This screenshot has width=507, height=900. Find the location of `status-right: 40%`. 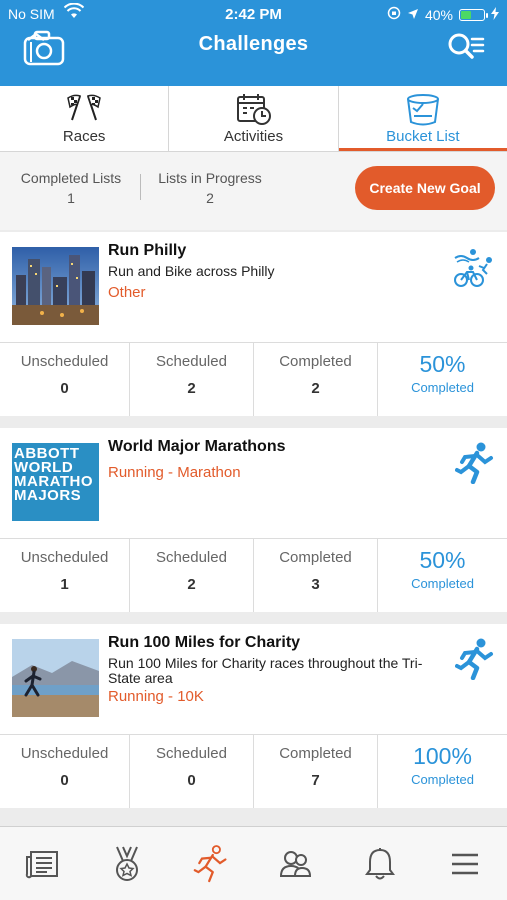

status-right: 40% is located at coordinates (443, 14).